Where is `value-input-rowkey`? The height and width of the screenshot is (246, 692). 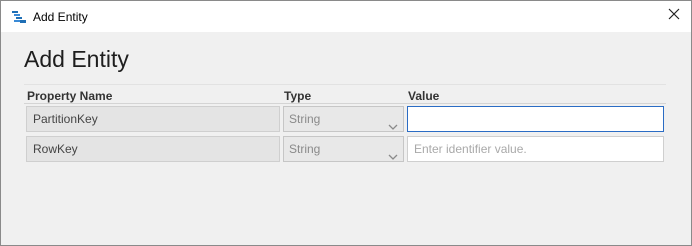
value-input-rowkey is located at coordinates (535, 149).